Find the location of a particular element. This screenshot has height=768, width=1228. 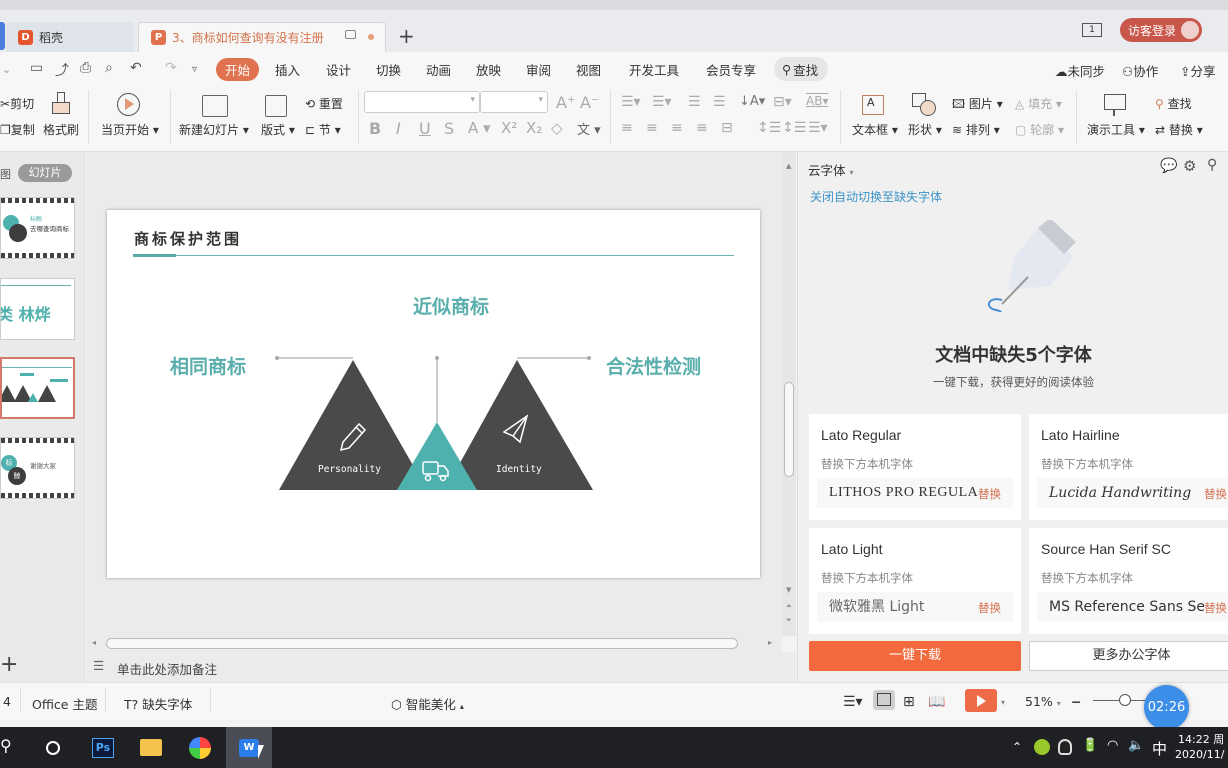

arrange-button: ≋ 排列 ▾ is located at coordinates (976, 129).